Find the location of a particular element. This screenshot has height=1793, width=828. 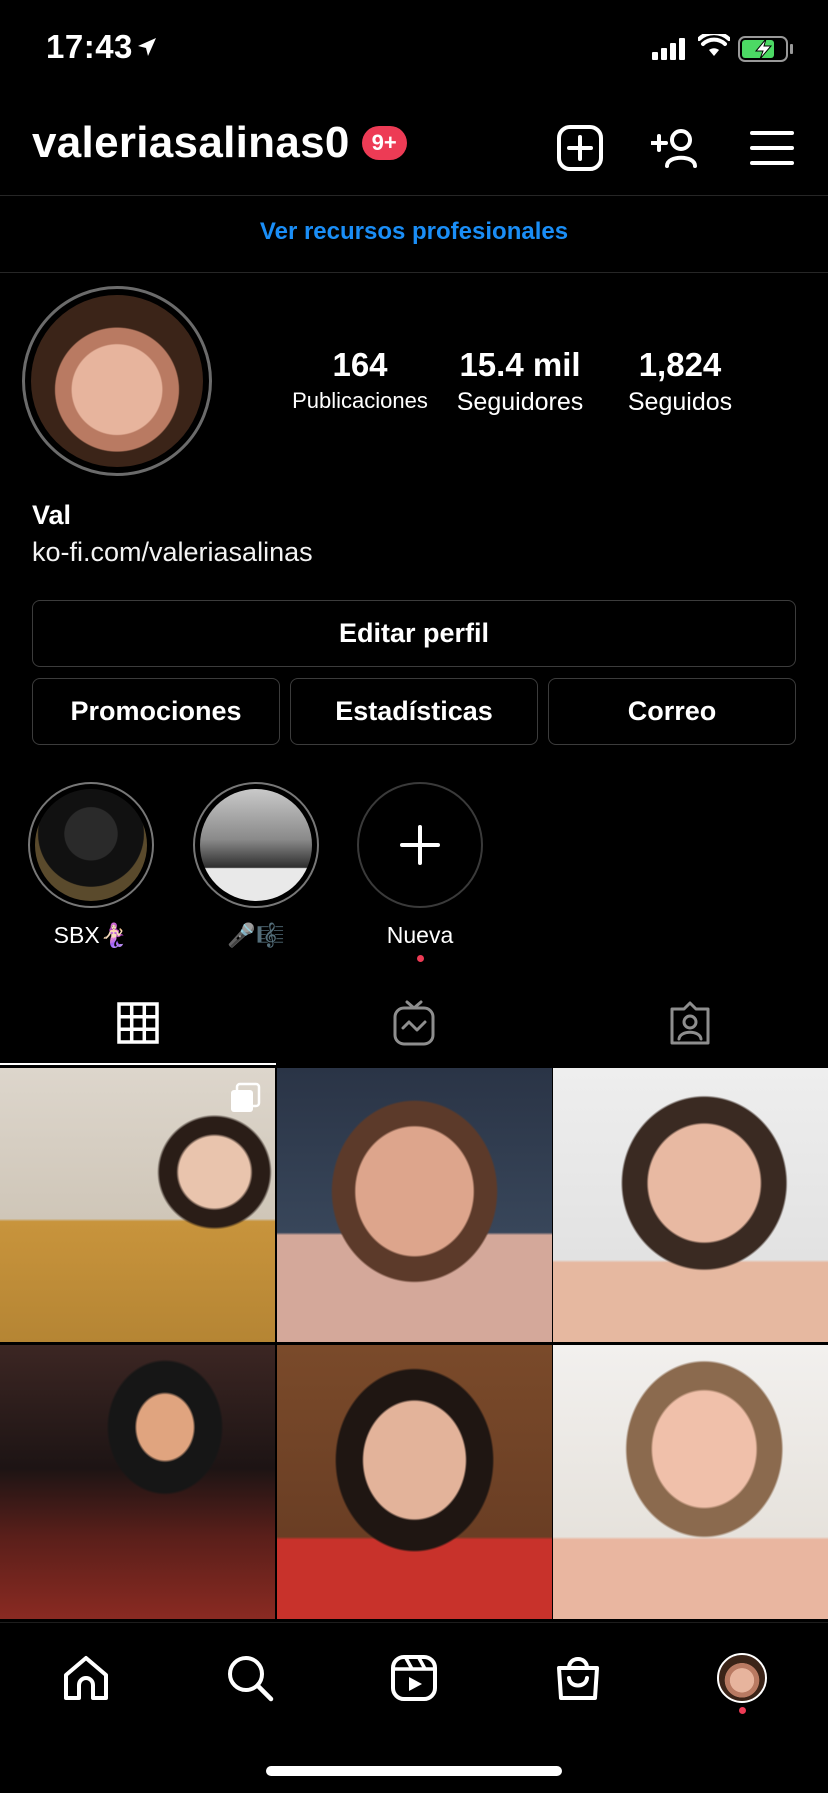

menu-button is located at coordinates (772, 148).